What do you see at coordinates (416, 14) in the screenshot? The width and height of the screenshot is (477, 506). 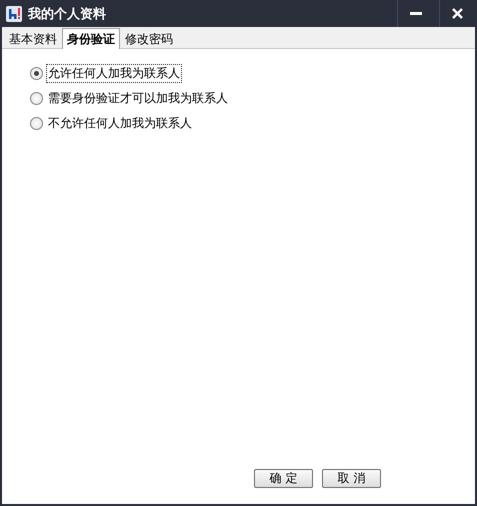 I see `minimize-icon` at bounding box center [416, 14].